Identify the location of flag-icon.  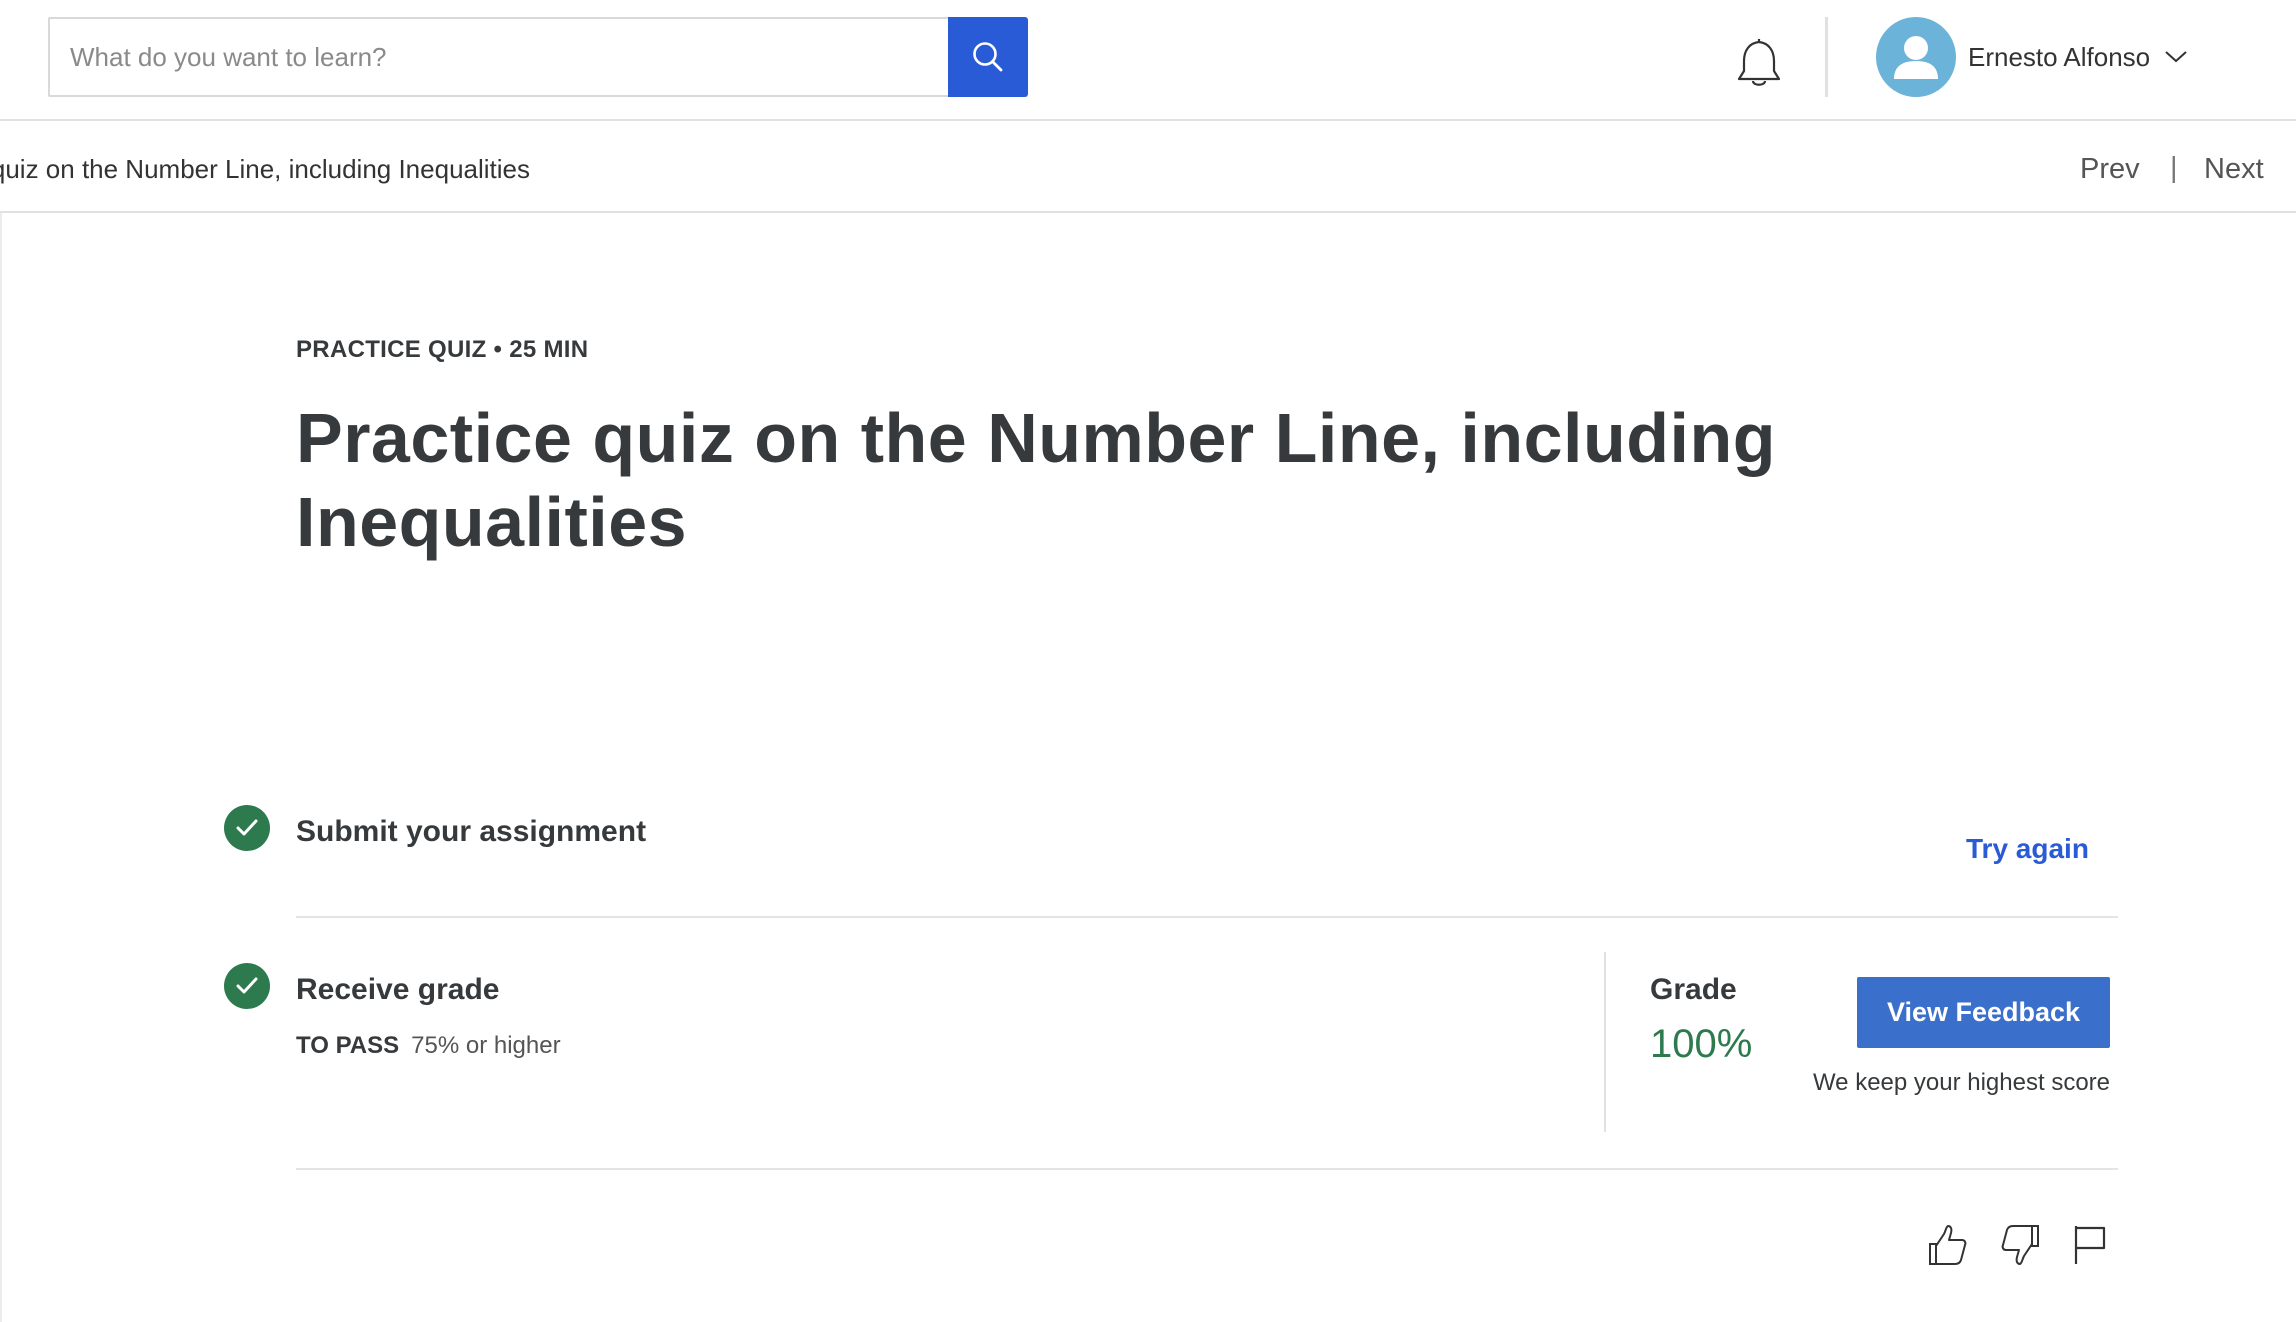
(2091, 1245).